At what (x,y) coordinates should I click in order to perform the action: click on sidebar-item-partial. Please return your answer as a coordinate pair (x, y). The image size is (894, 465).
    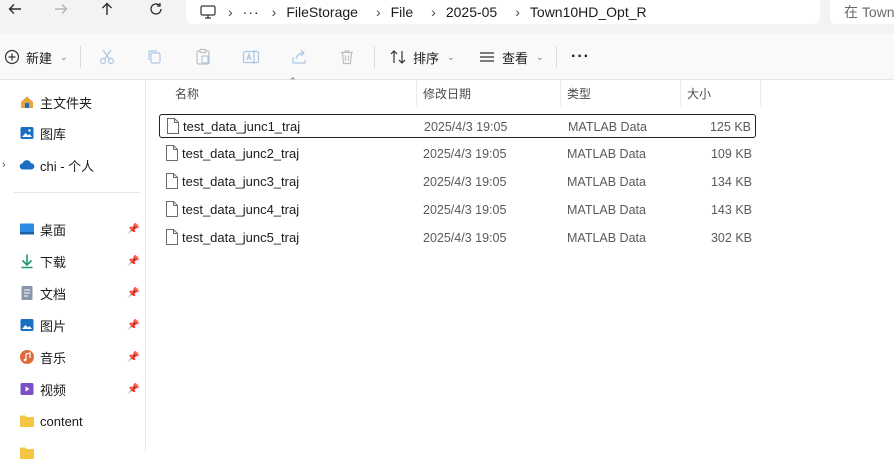
    Looking at the image, I should click on (73, 453).